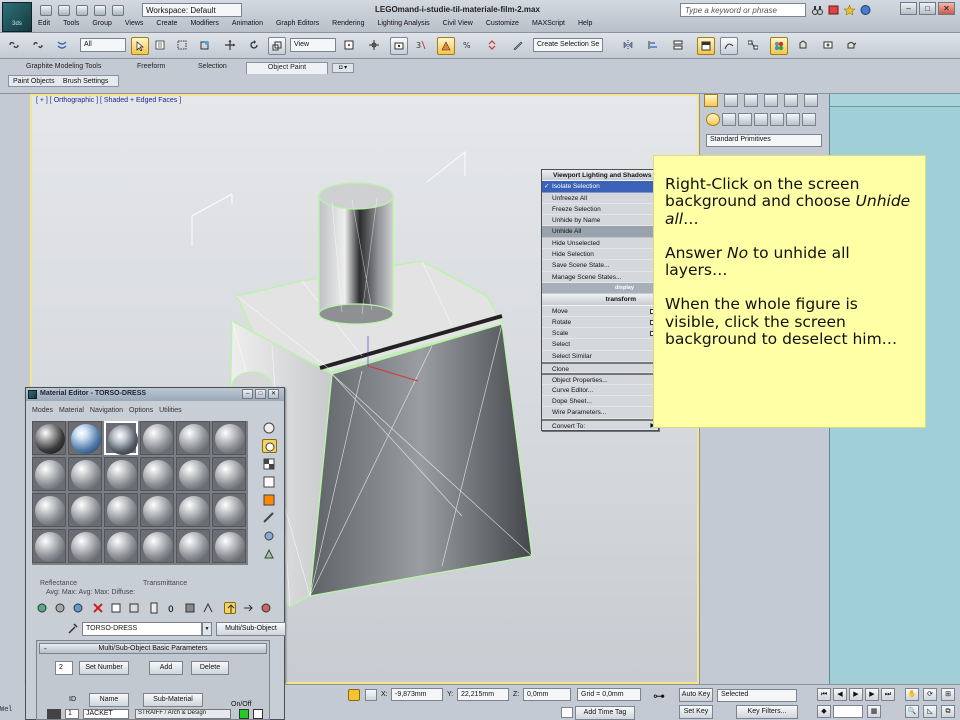 The width and height of the screenshot is (960, 720). Describe the element at coordinates (297, 26) in the screenshot. I see `menu-item-graph-editors: Graph Editors` at that location.